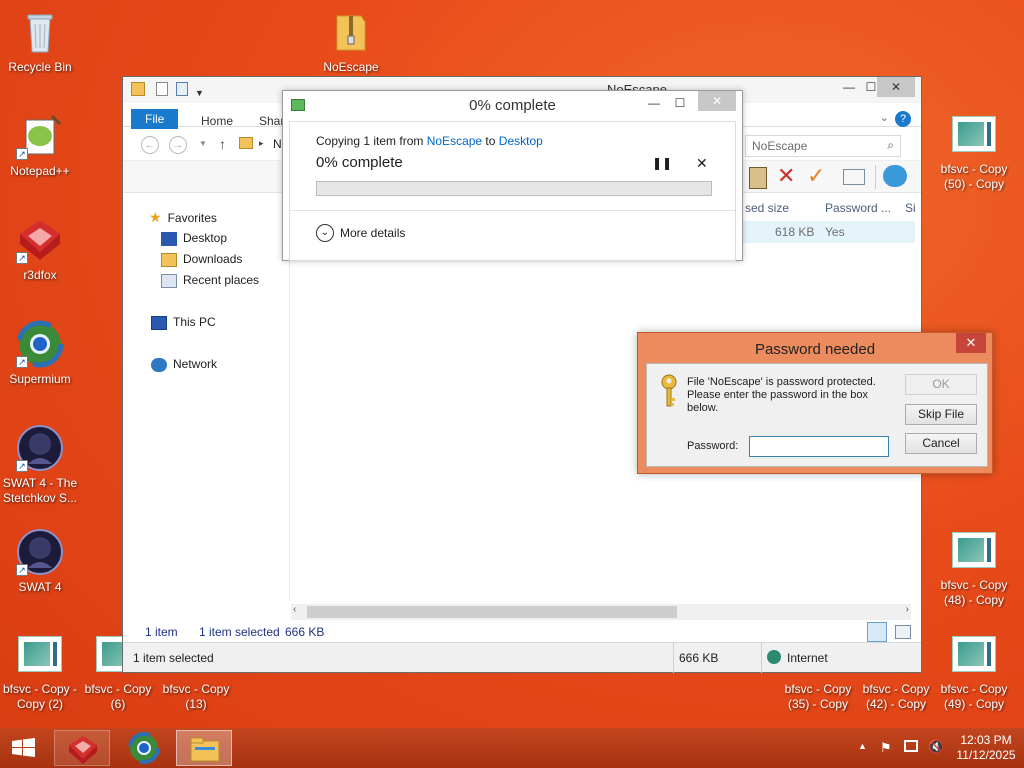 This screenshot has width=1024, height=768. I want to click on up-button: ↑, so click(222, 144).